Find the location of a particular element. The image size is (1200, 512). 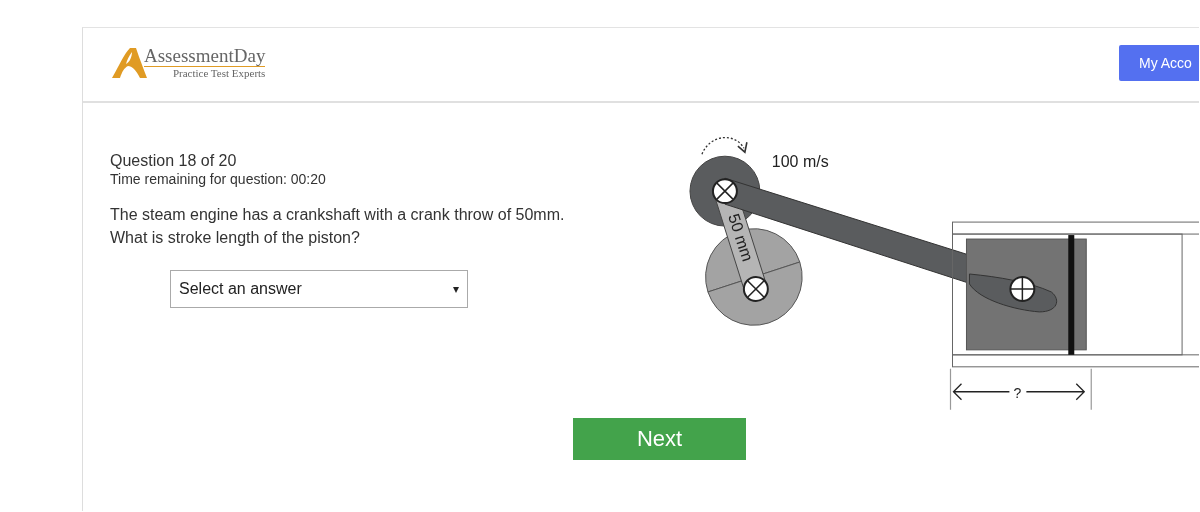

next-button: Next is located at coordinates (659, 439).